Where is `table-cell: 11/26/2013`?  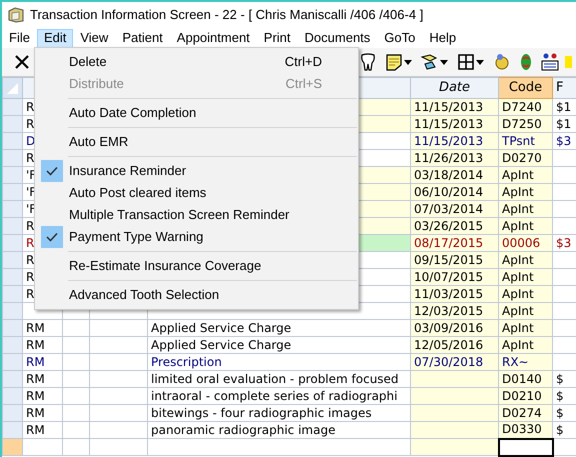 table-cell: 11/26/2013 is located at coordinates (449, 157).